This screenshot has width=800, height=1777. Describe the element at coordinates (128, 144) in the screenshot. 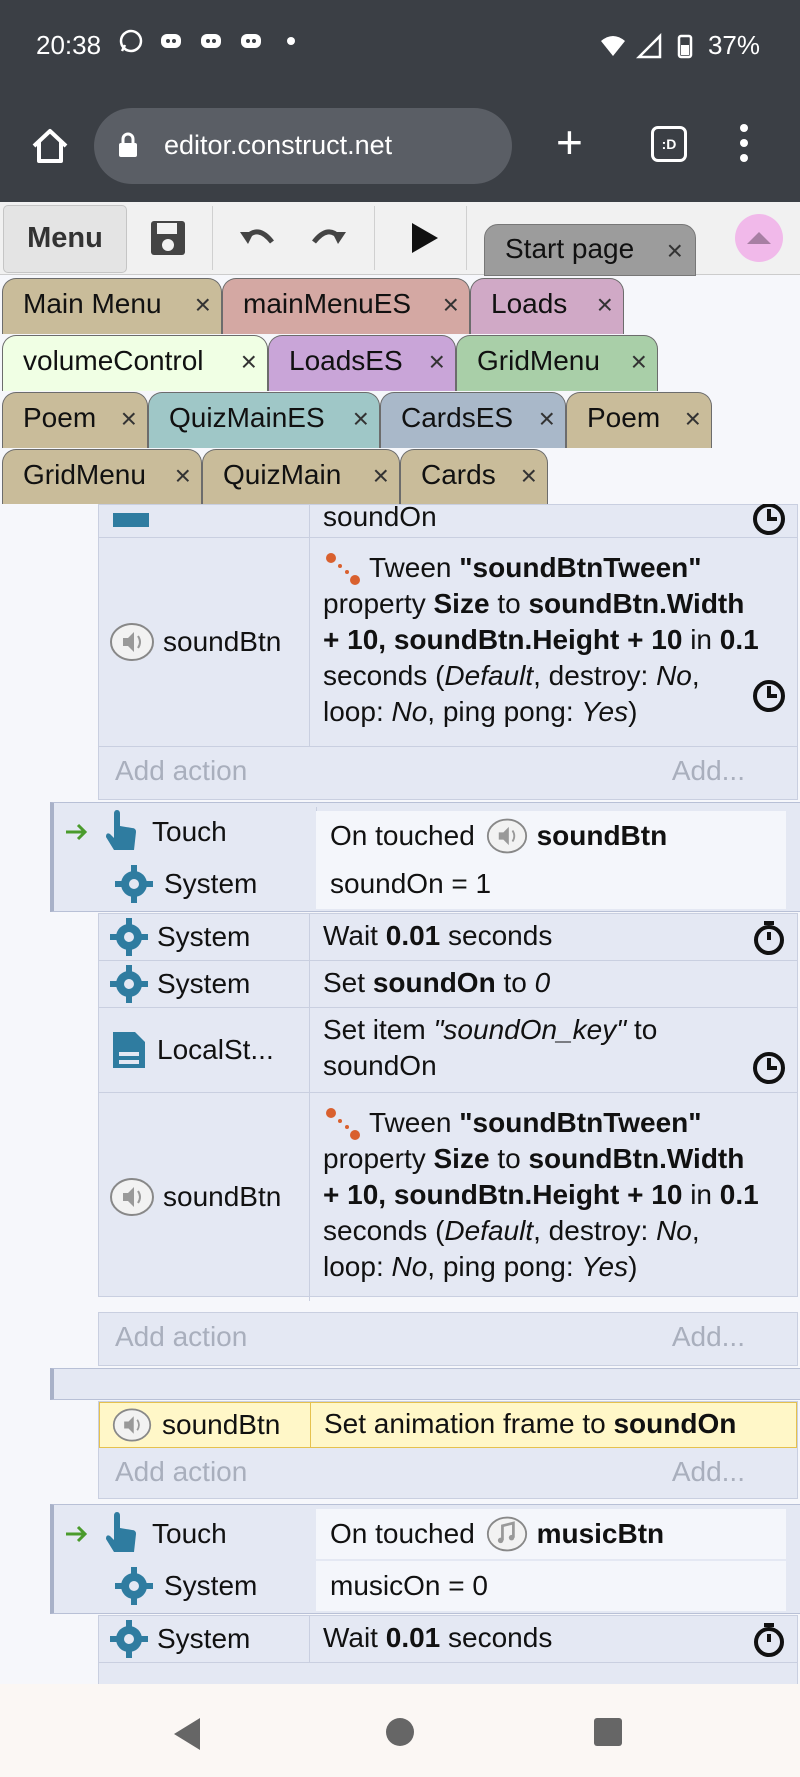

I see `lock-icon` at that location.